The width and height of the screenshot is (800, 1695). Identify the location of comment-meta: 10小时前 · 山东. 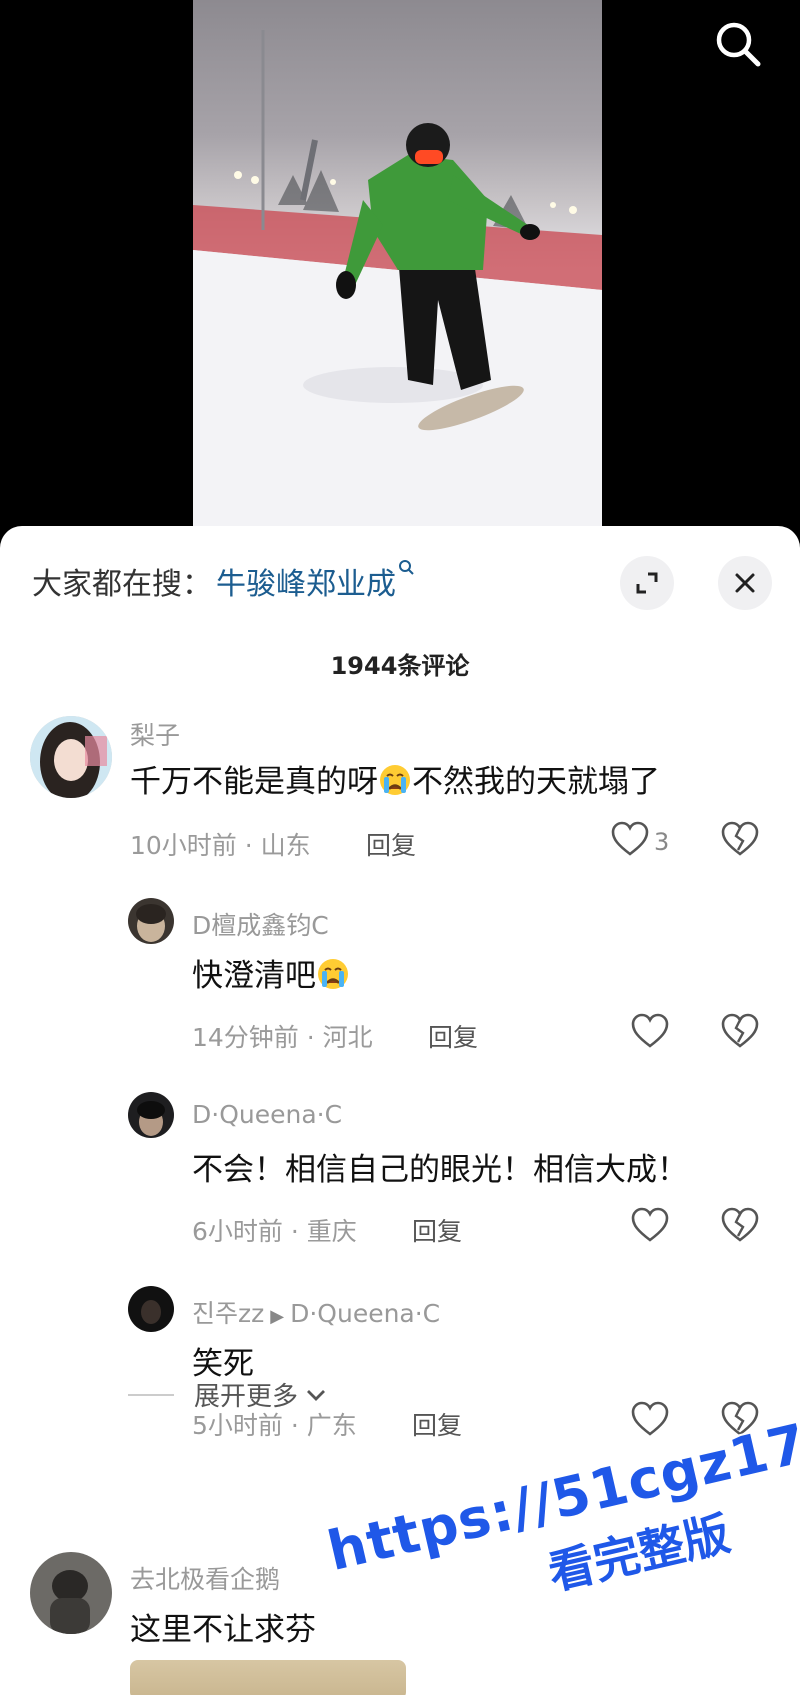
(220, 845).